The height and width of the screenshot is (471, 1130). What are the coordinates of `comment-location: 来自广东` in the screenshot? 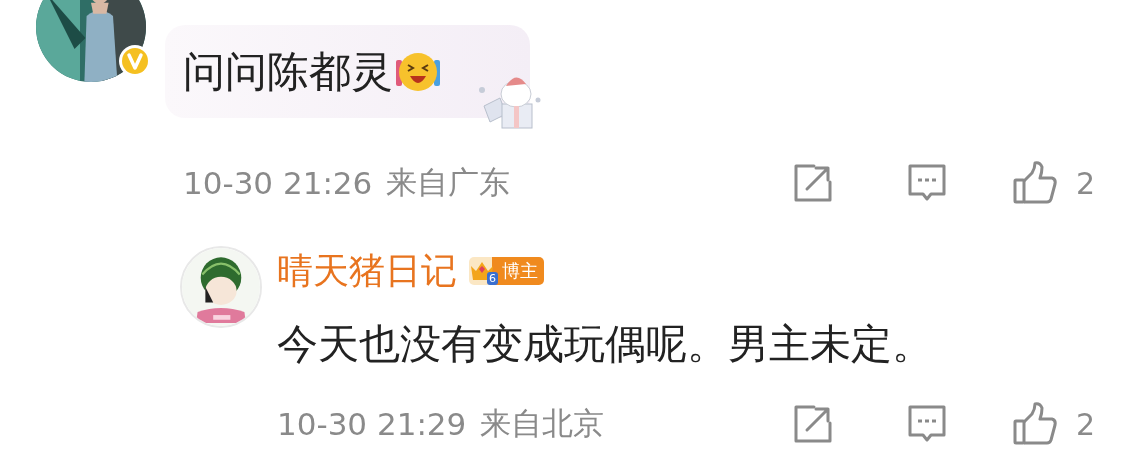 It's located at (448, 182).